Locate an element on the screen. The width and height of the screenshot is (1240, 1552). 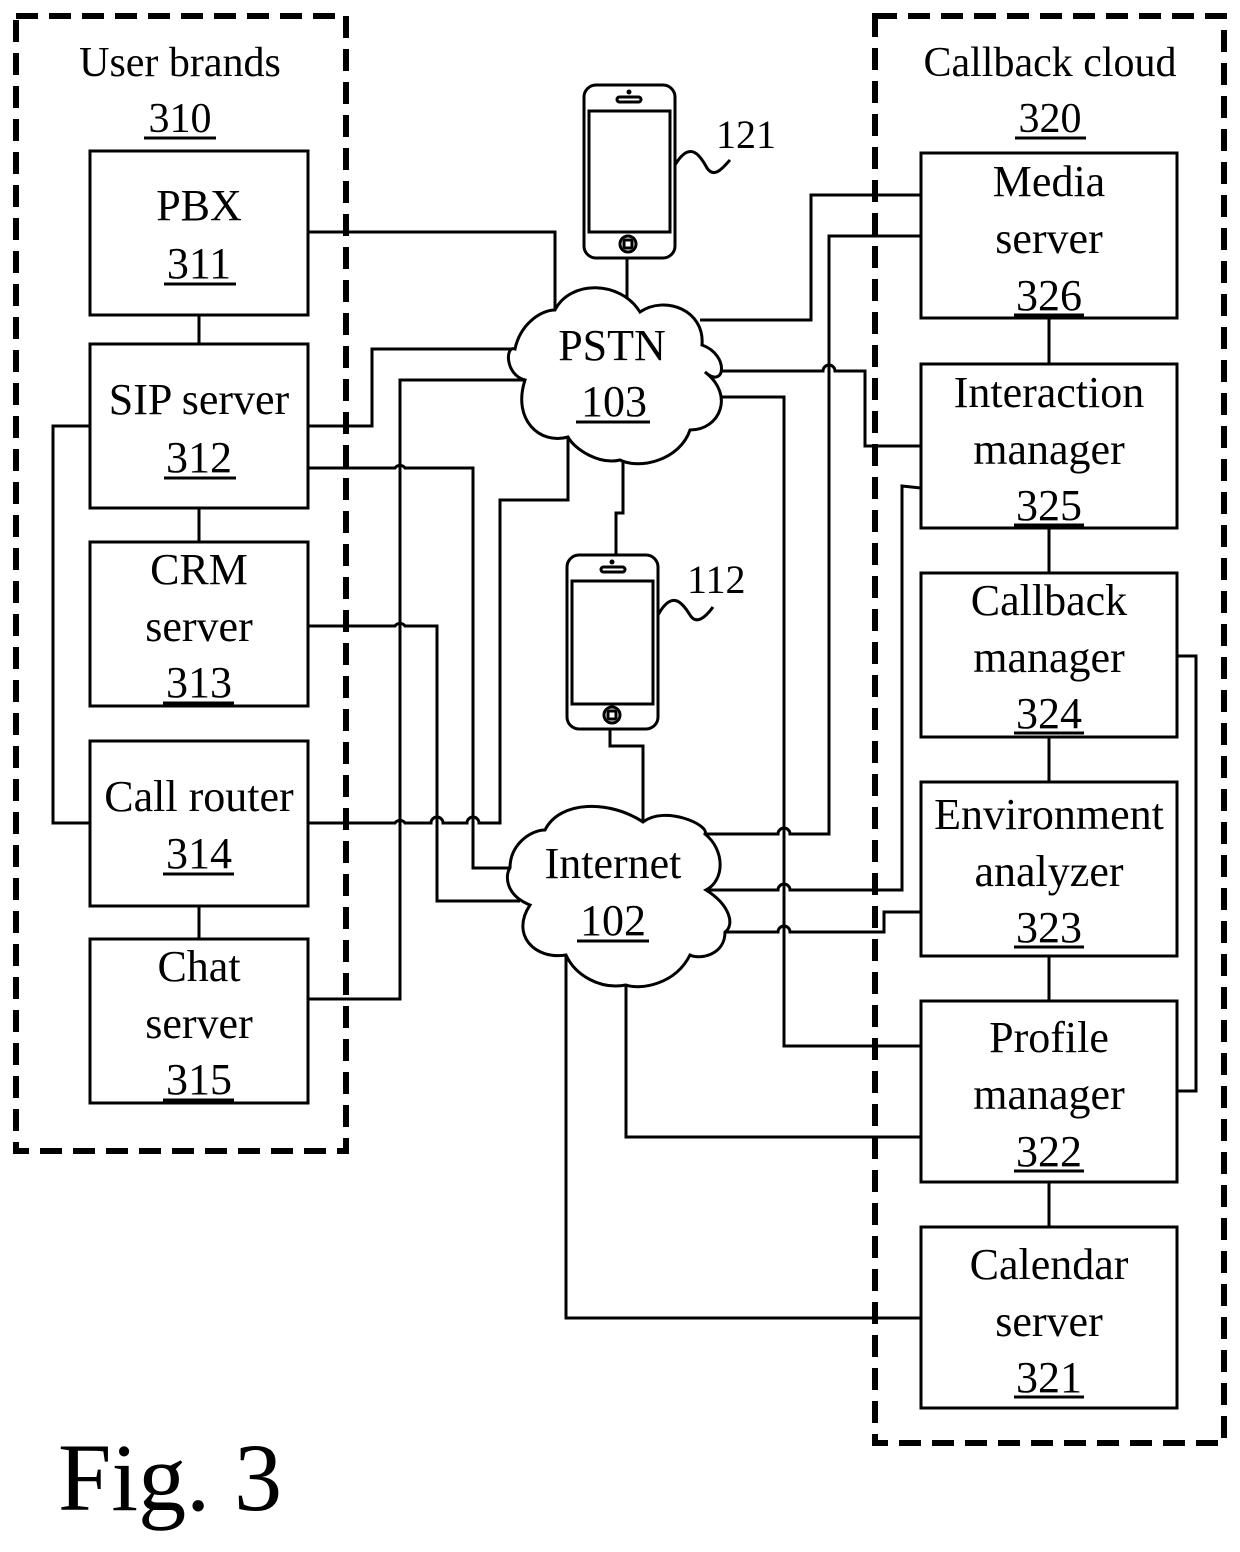
box-call-router: Call router 314 is located at coordinates (199, 823).